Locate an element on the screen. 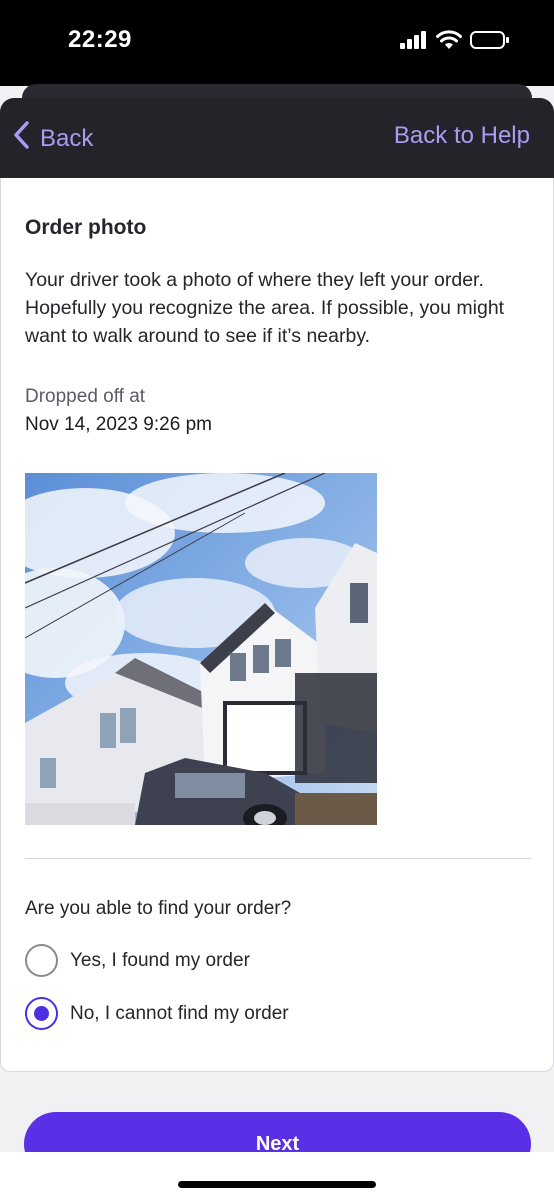 The image size is (554, 1200). chevron-left-icon is located at coordinates (21, 138).